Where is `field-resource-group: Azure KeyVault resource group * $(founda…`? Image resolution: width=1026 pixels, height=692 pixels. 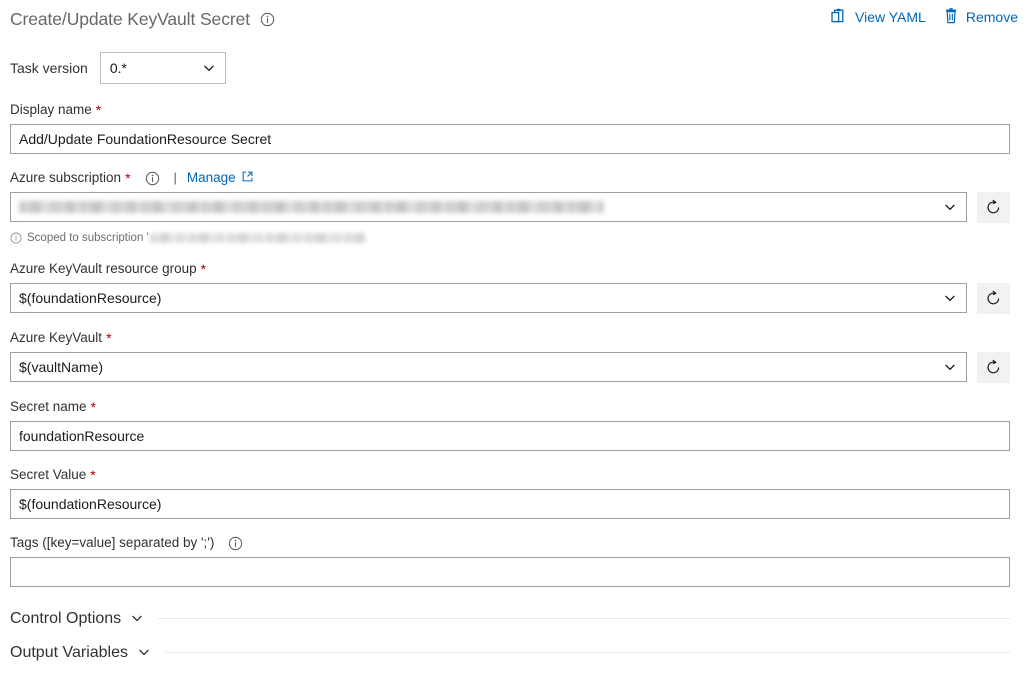 field-resource-group: Azure KeyVault resource group * $(founda… is located at coordinates (510, 287).